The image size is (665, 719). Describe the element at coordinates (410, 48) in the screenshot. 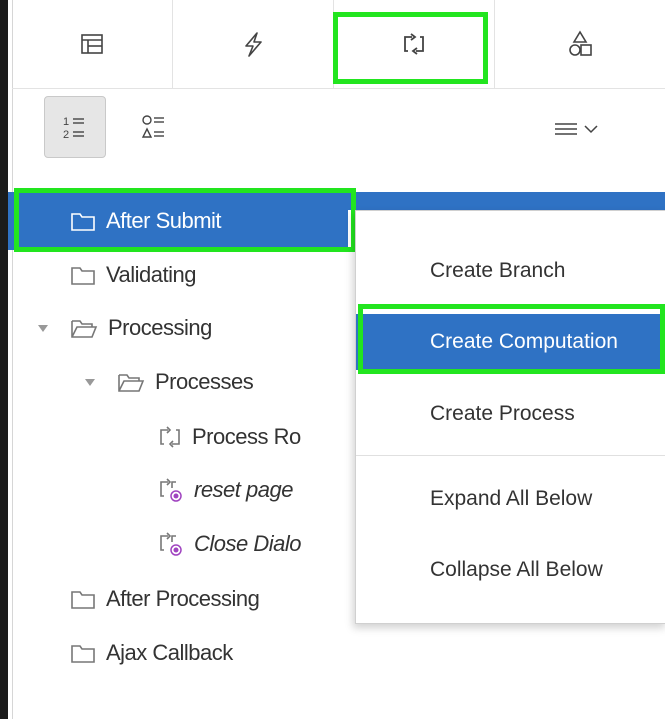

I see `highlight-processing-tab` at that location.